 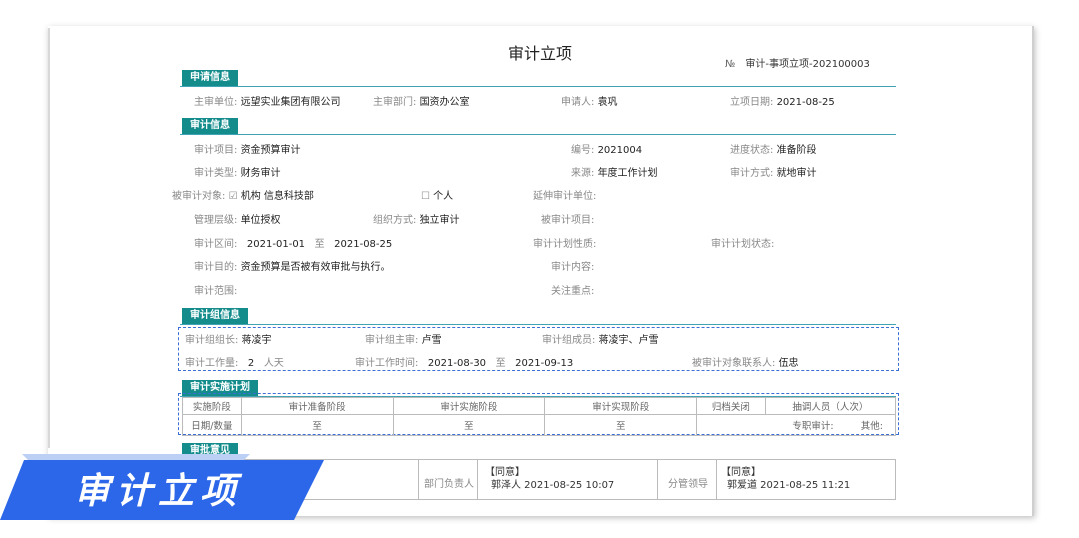 I want to click on field-progress-status: 进度状态: 准备阶段, so click(x=773, y=148).